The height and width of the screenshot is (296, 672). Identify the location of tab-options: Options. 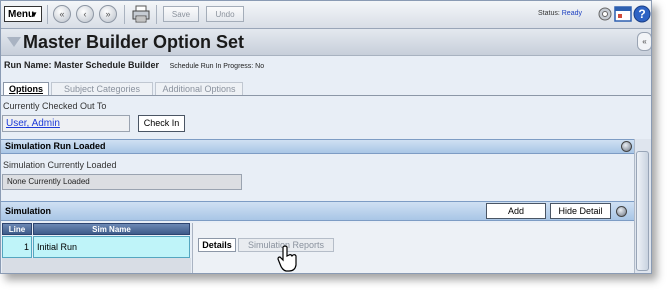
(26, 88).